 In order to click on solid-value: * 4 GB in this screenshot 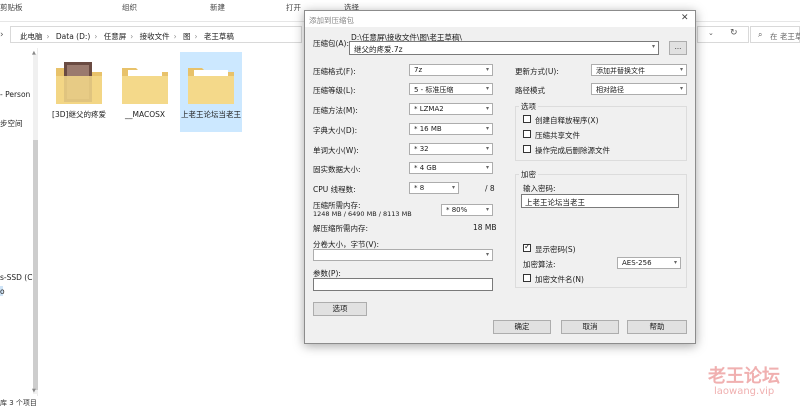, I will do `click(425, 168)`.